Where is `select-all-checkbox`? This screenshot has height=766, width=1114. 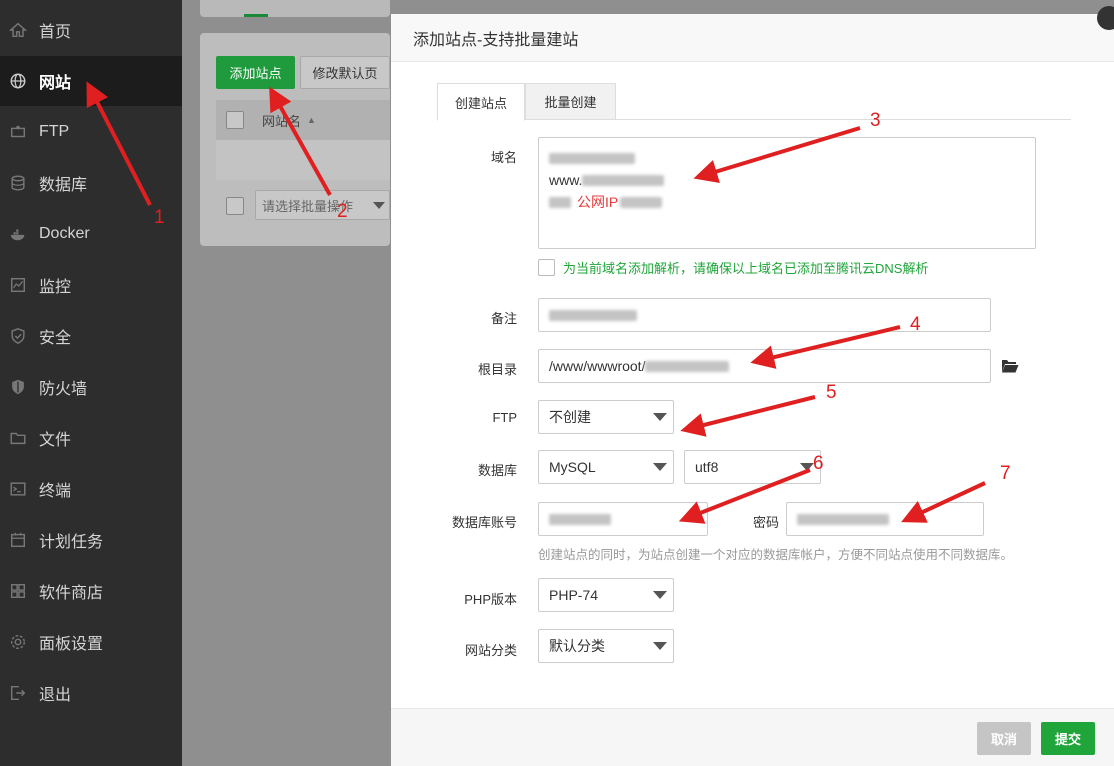
select-all-checkbox is located at coordinates (235, 120).